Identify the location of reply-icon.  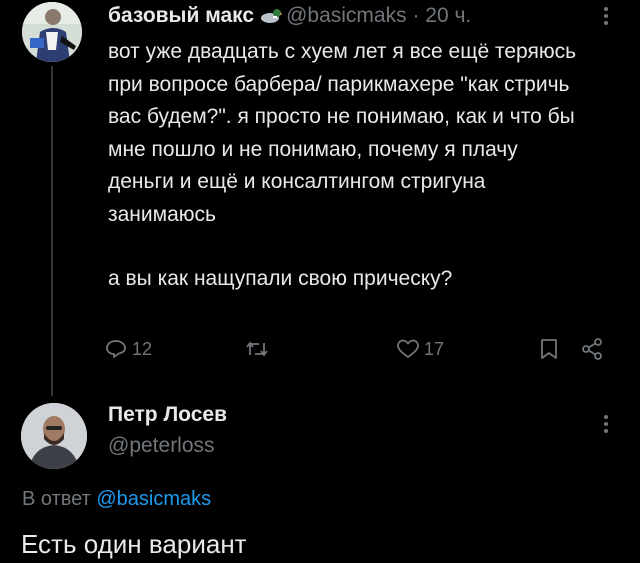
(116, 349).